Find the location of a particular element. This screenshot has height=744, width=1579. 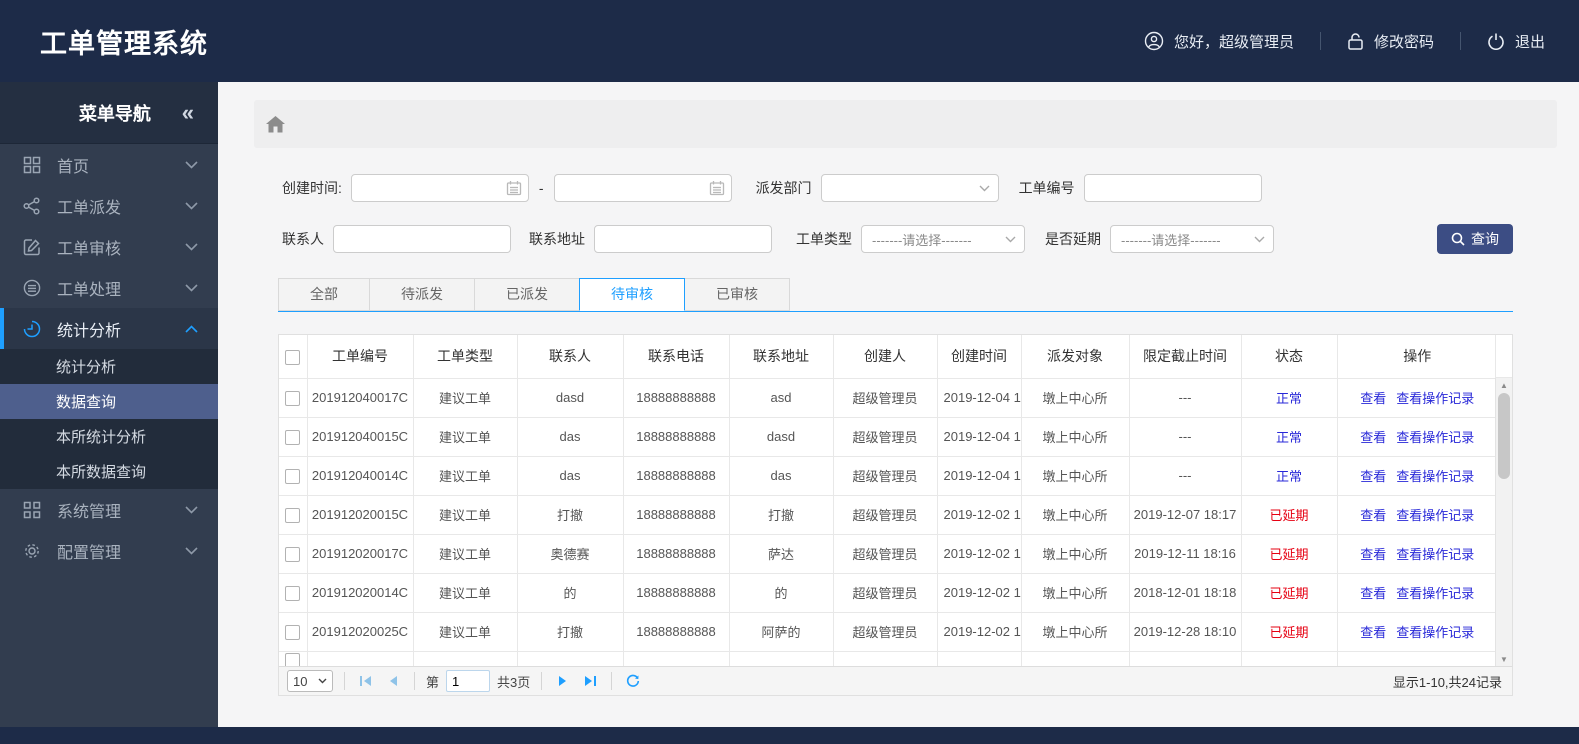

create-time-start-field is located at coordinates (439, 188).